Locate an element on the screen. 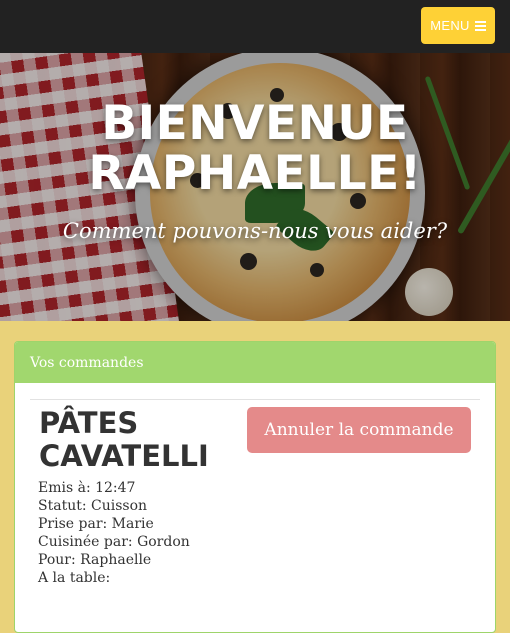 The height and width of the screenshot is (633, 510). dish-name-line-2: CAVATELLI is located at coordinates (124, 456).